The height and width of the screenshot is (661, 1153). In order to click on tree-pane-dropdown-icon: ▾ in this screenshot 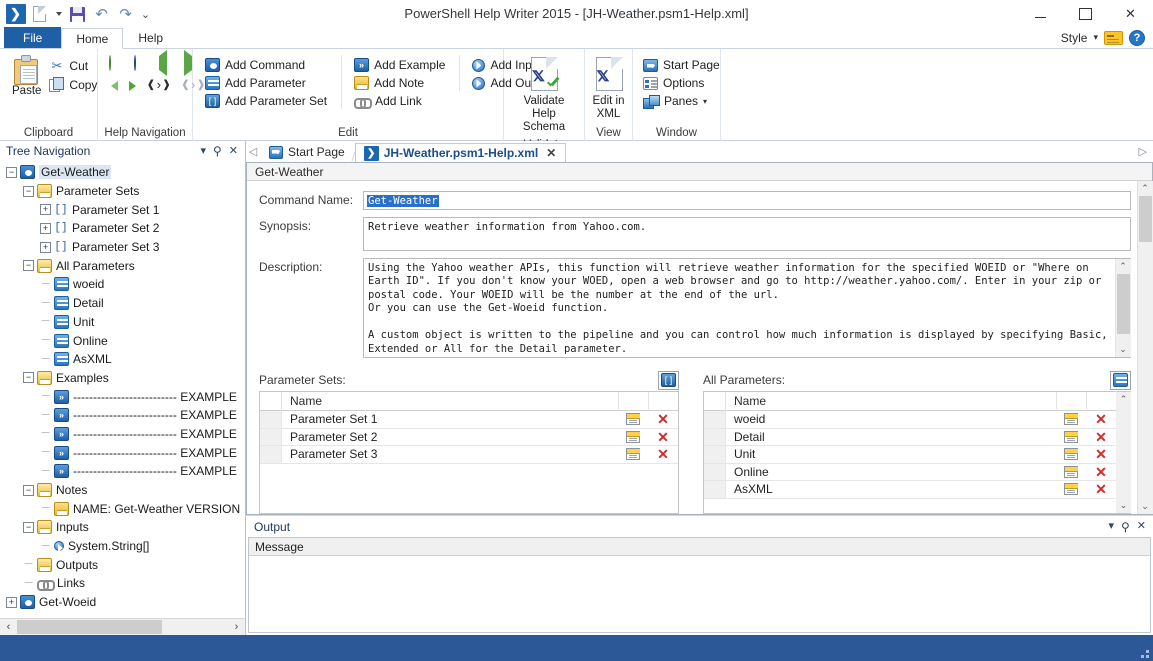, I will do `click(203, 151)`.